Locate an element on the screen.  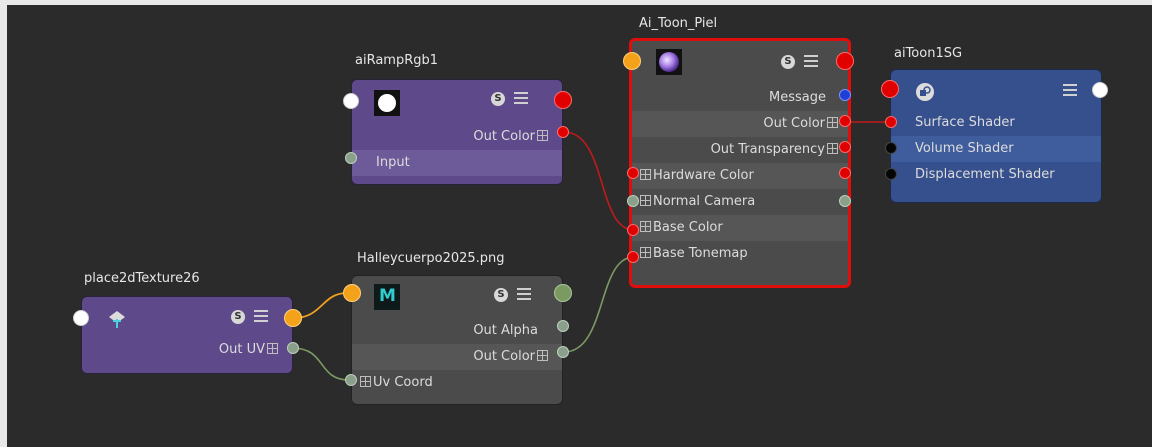
node-title-place2d: place2dTexture26 is located at coordinates (142, 278).